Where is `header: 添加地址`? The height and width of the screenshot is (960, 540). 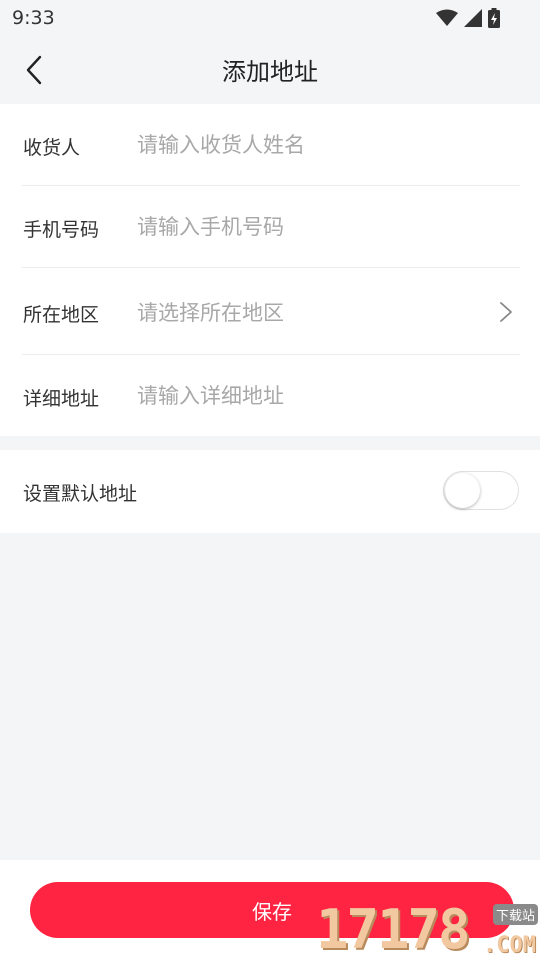 header: 添加地址 is located at coordinates (270, 70).